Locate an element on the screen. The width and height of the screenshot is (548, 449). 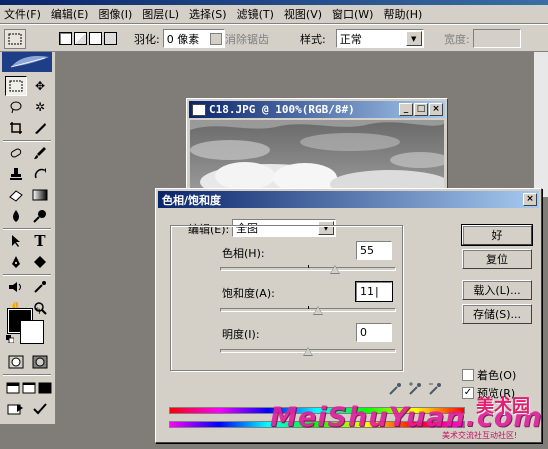
preview-checkbox: ✓ is located at coordinates (468, 393).